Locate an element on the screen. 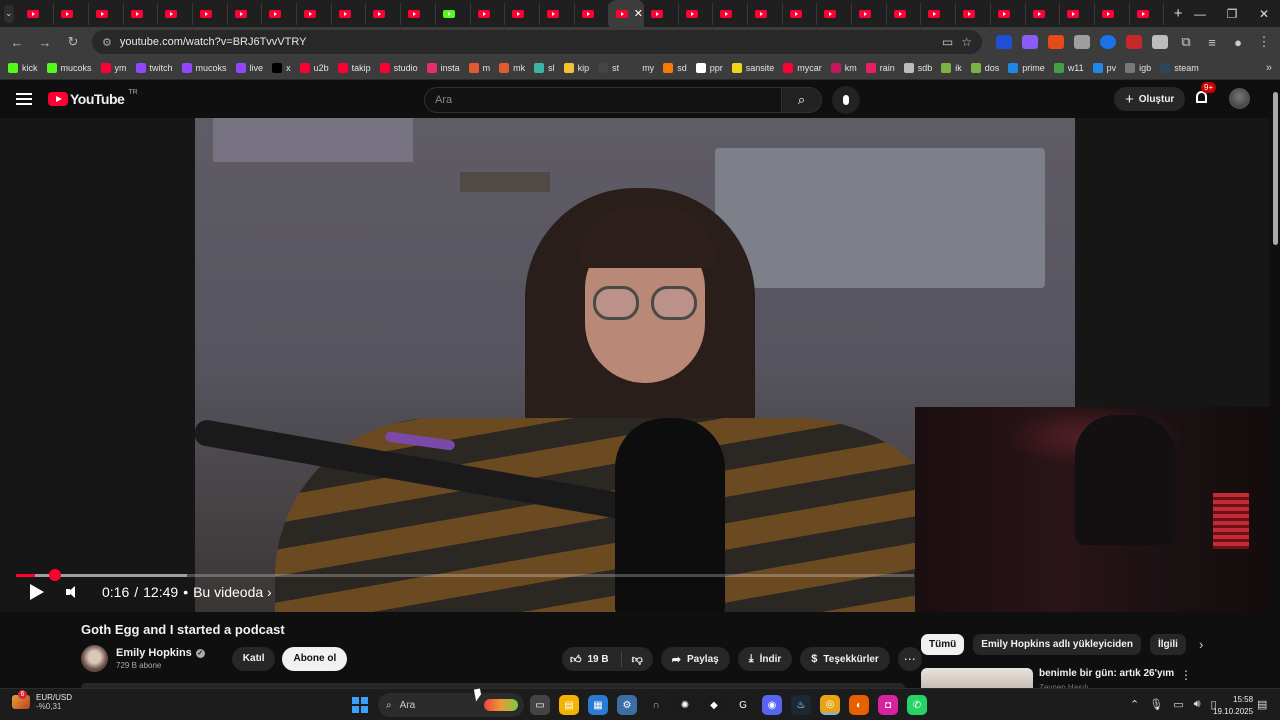 Image resolution: width=1280 pixels, height=720 pixels. chapter-button: Bu videoda › is located at coordinates (232, 592).